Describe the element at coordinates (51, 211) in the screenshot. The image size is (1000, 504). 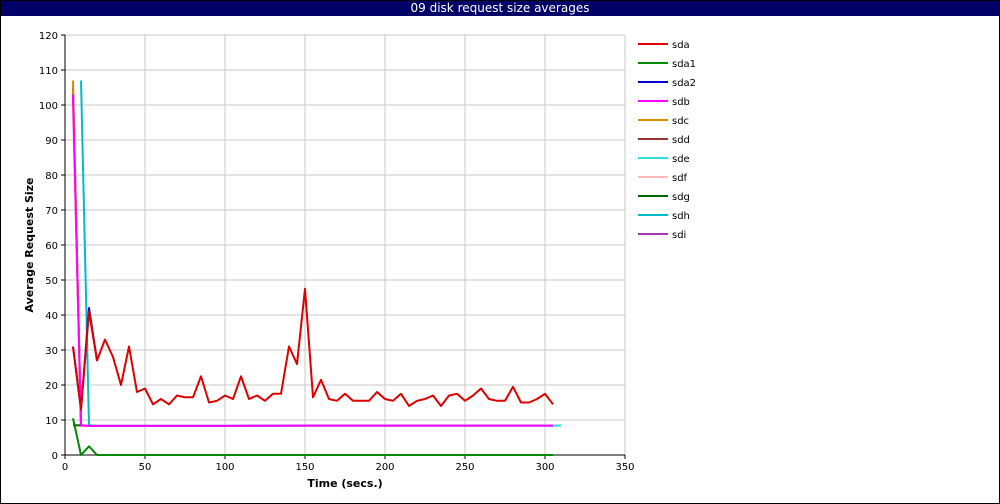
I see `y-tick-label: 70` at that location.